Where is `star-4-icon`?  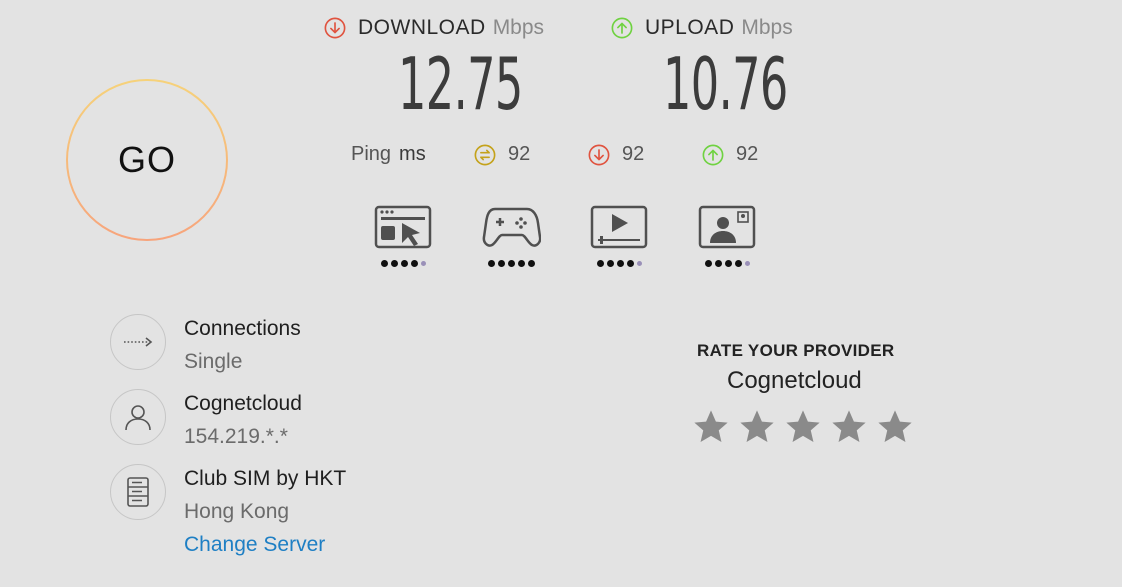 star-4-icon is located at coordinates (849, 427).